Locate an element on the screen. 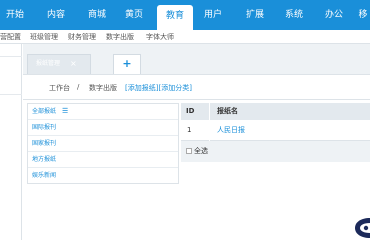 This screenshot has height=242, width=370. close-icon: × is located at coordinates (73, 64).